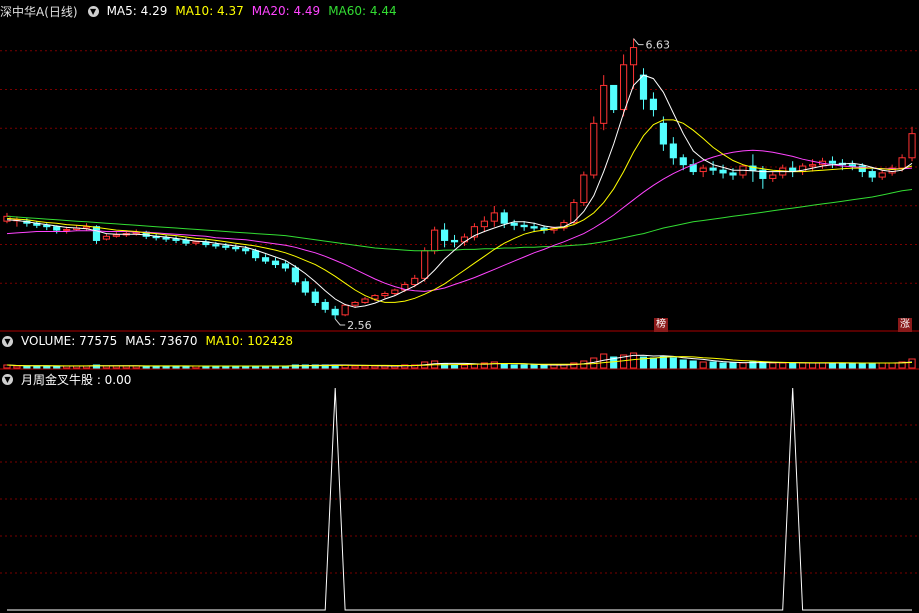 The height and width of the screenshot is (613, 919). What do you see at coordinates (359, 325) in the screenshot?
I see `price-annotation: 2.56` at bounding box center [359, 325].